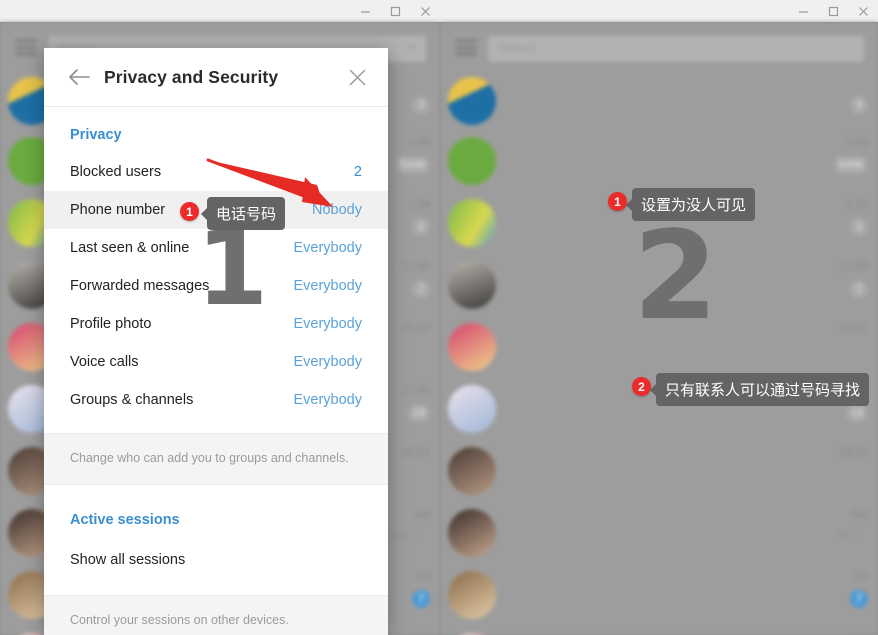 The image size is (878, 635). Describe the element at coordinates (833, 11) in the screenshot. I see `maximize-button-right` at that location.